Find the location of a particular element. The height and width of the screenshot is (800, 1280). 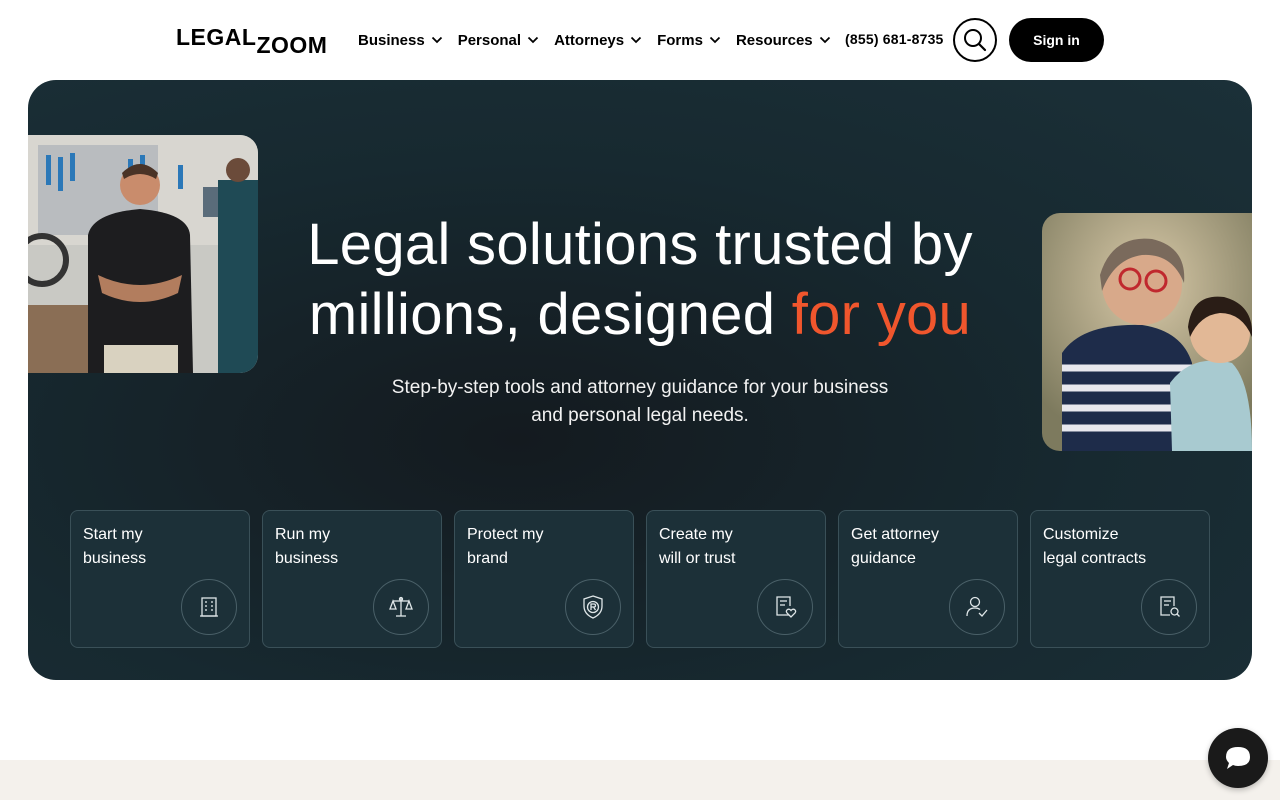

nav-business: Business is located at coordinates (400, 40).